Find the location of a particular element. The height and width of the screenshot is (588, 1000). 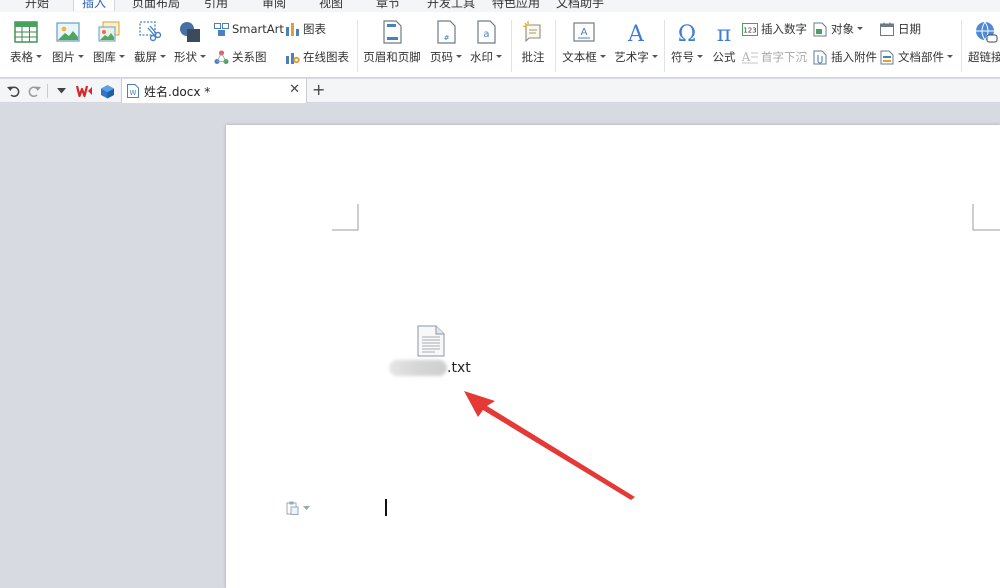

attachment-extension: .txt is located at coordinates (459, 368).